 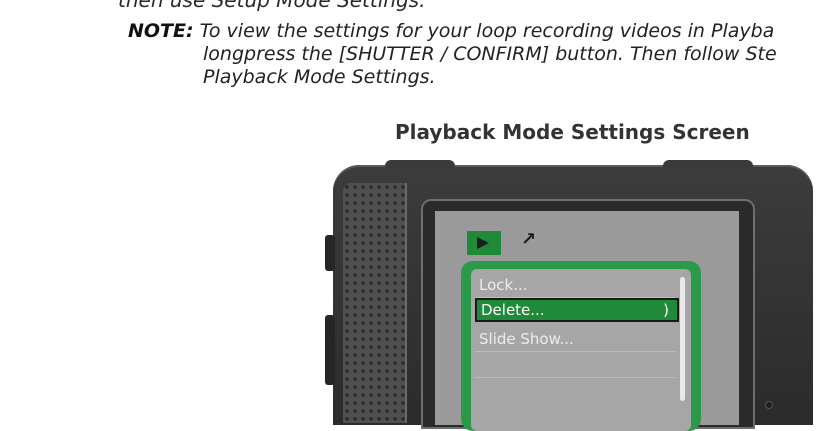 I want to click on play-icon, so click(x=484, y=243).